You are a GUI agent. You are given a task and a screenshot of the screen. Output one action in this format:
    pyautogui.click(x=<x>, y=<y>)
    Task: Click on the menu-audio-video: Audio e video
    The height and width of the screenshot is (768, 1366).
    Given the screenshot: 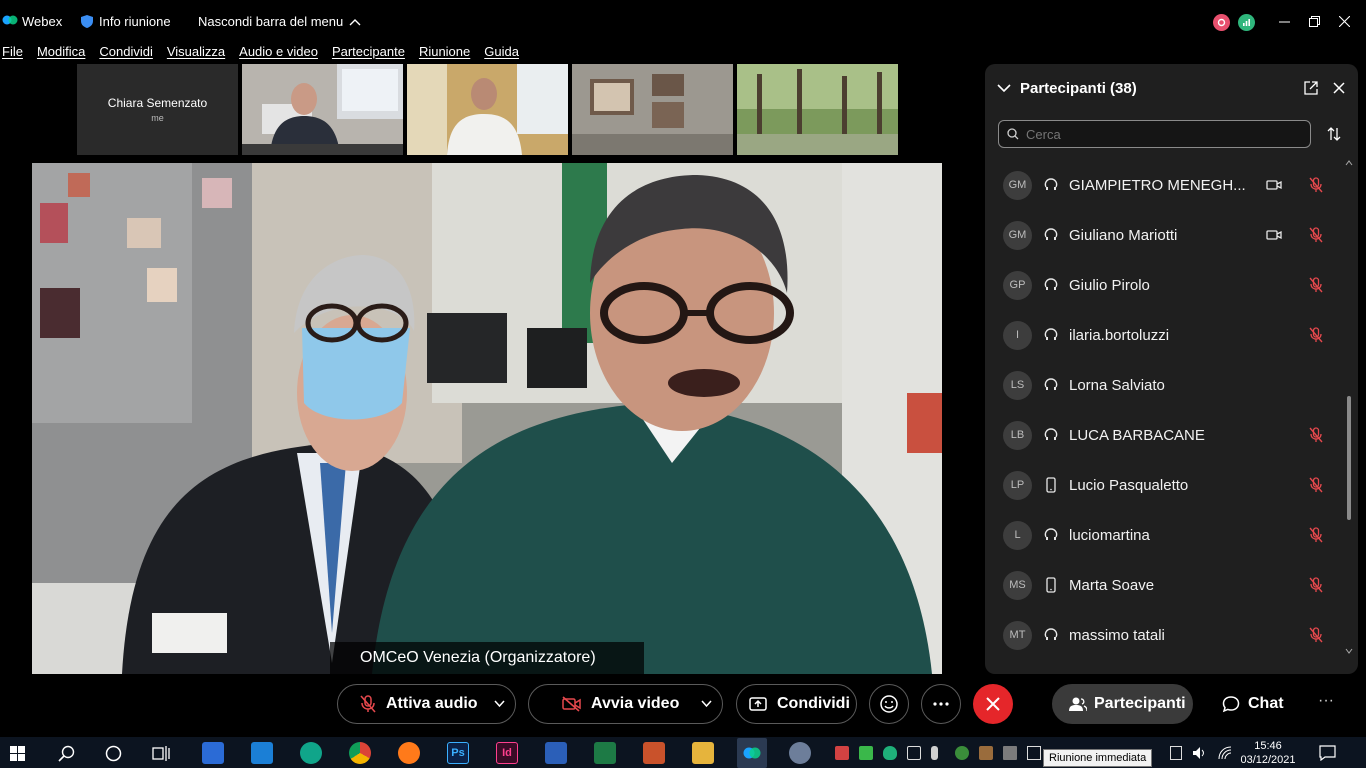 What is the action you would take?
    pyautogui.click(x=278, y=53)
    